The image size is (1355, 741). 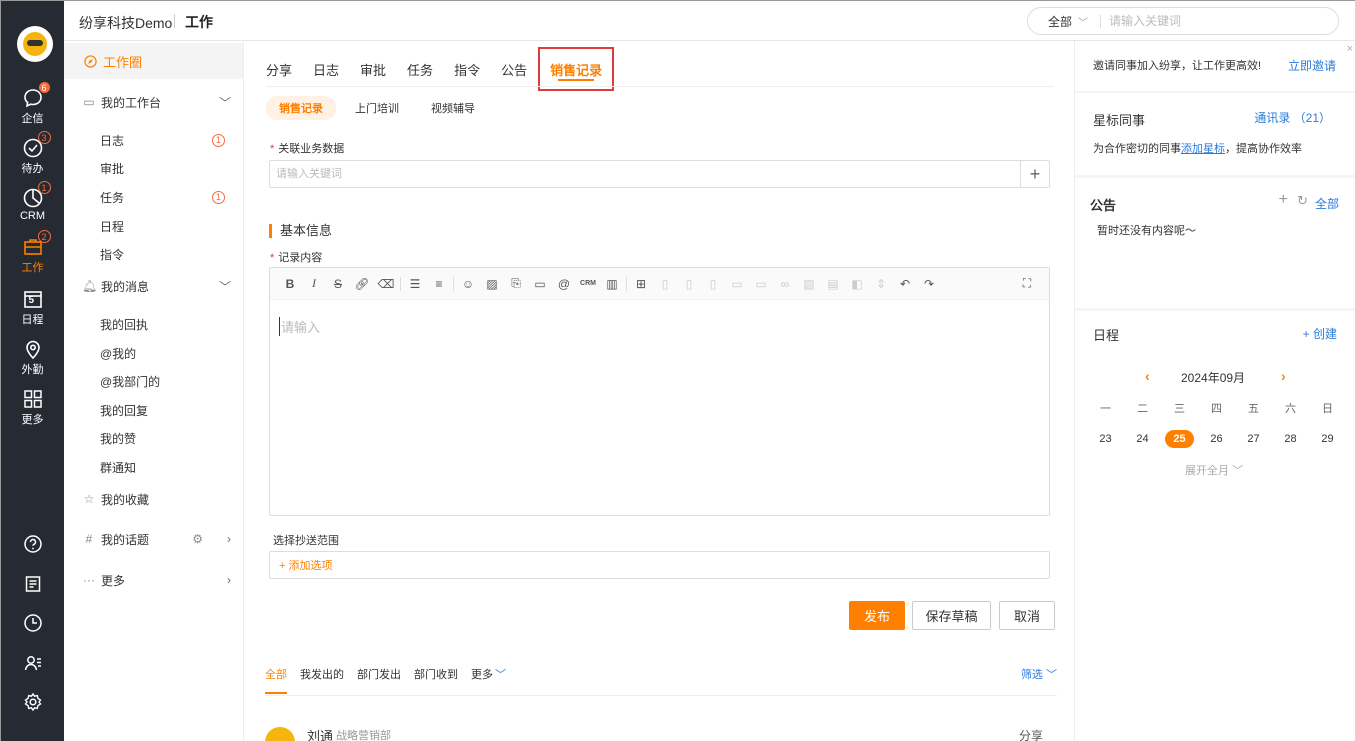 I want to click on nav-item-more: ··· 更多 ›, so click(x=153, y=580).